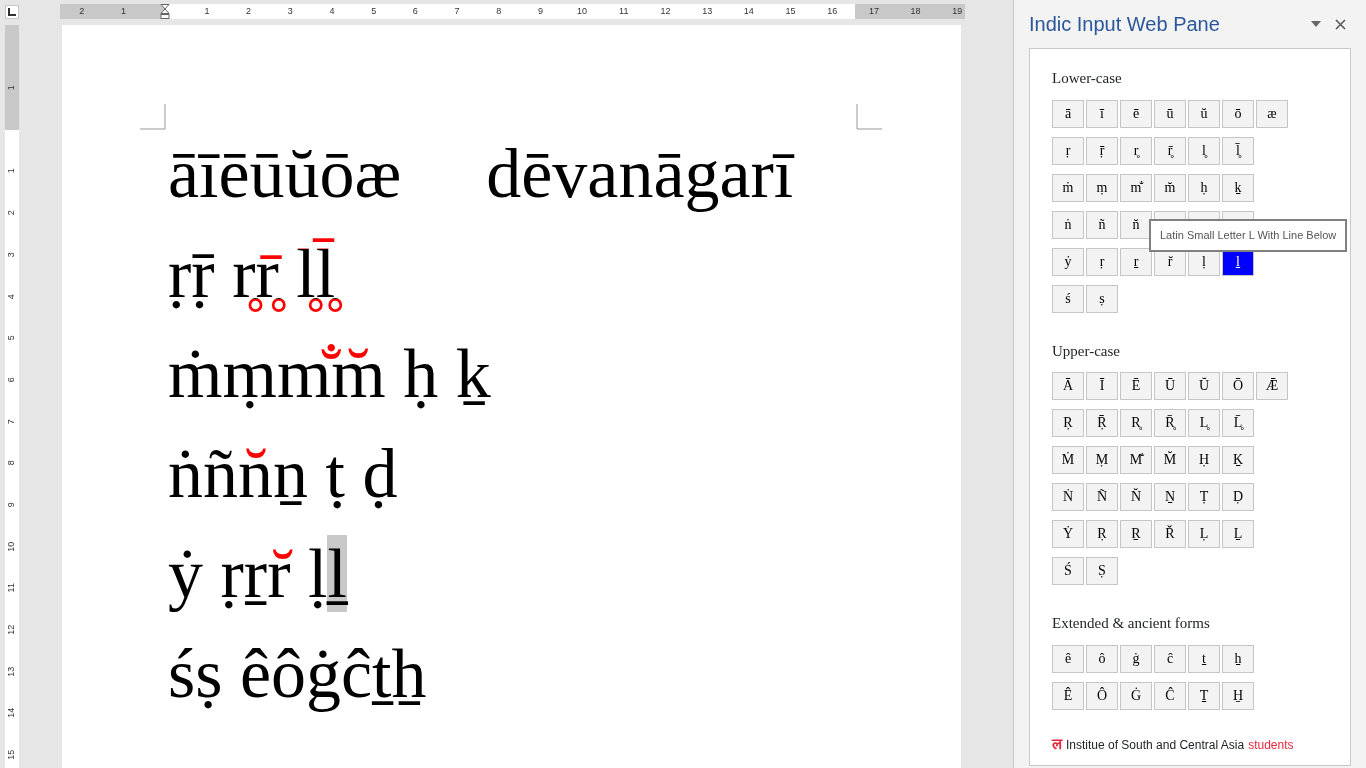  What do you see at coordinates (707, 11) in the screenshot?
I see `ruler-number: 13` at bounding box center [707, 11].